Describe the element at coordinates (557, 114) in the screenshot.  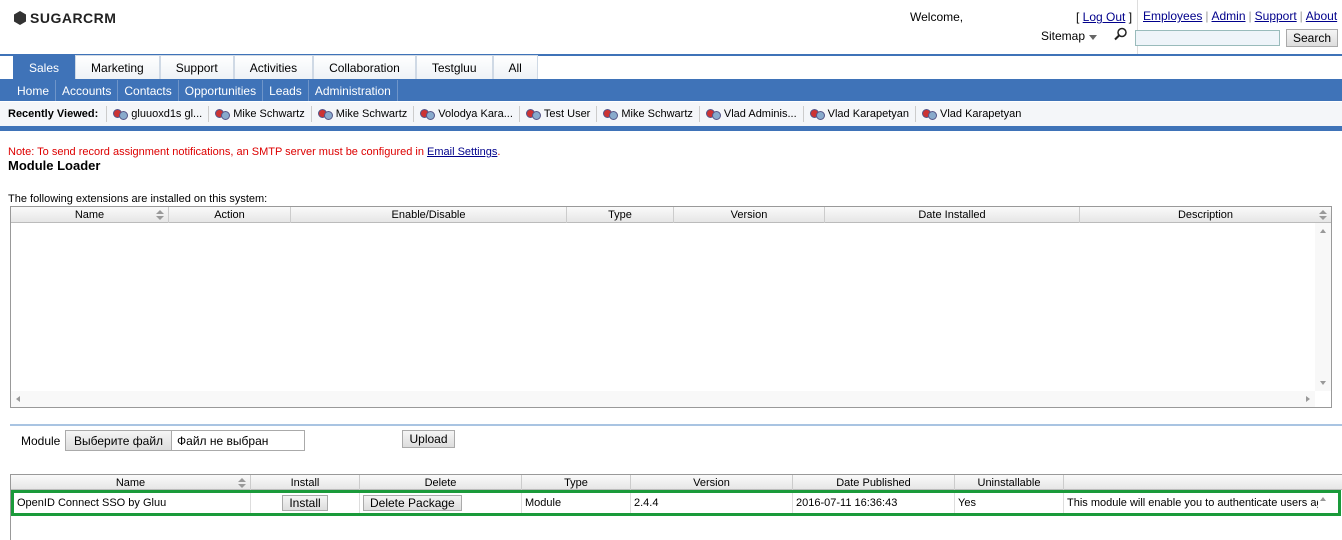
I see `recent-item: Test User` at that location.